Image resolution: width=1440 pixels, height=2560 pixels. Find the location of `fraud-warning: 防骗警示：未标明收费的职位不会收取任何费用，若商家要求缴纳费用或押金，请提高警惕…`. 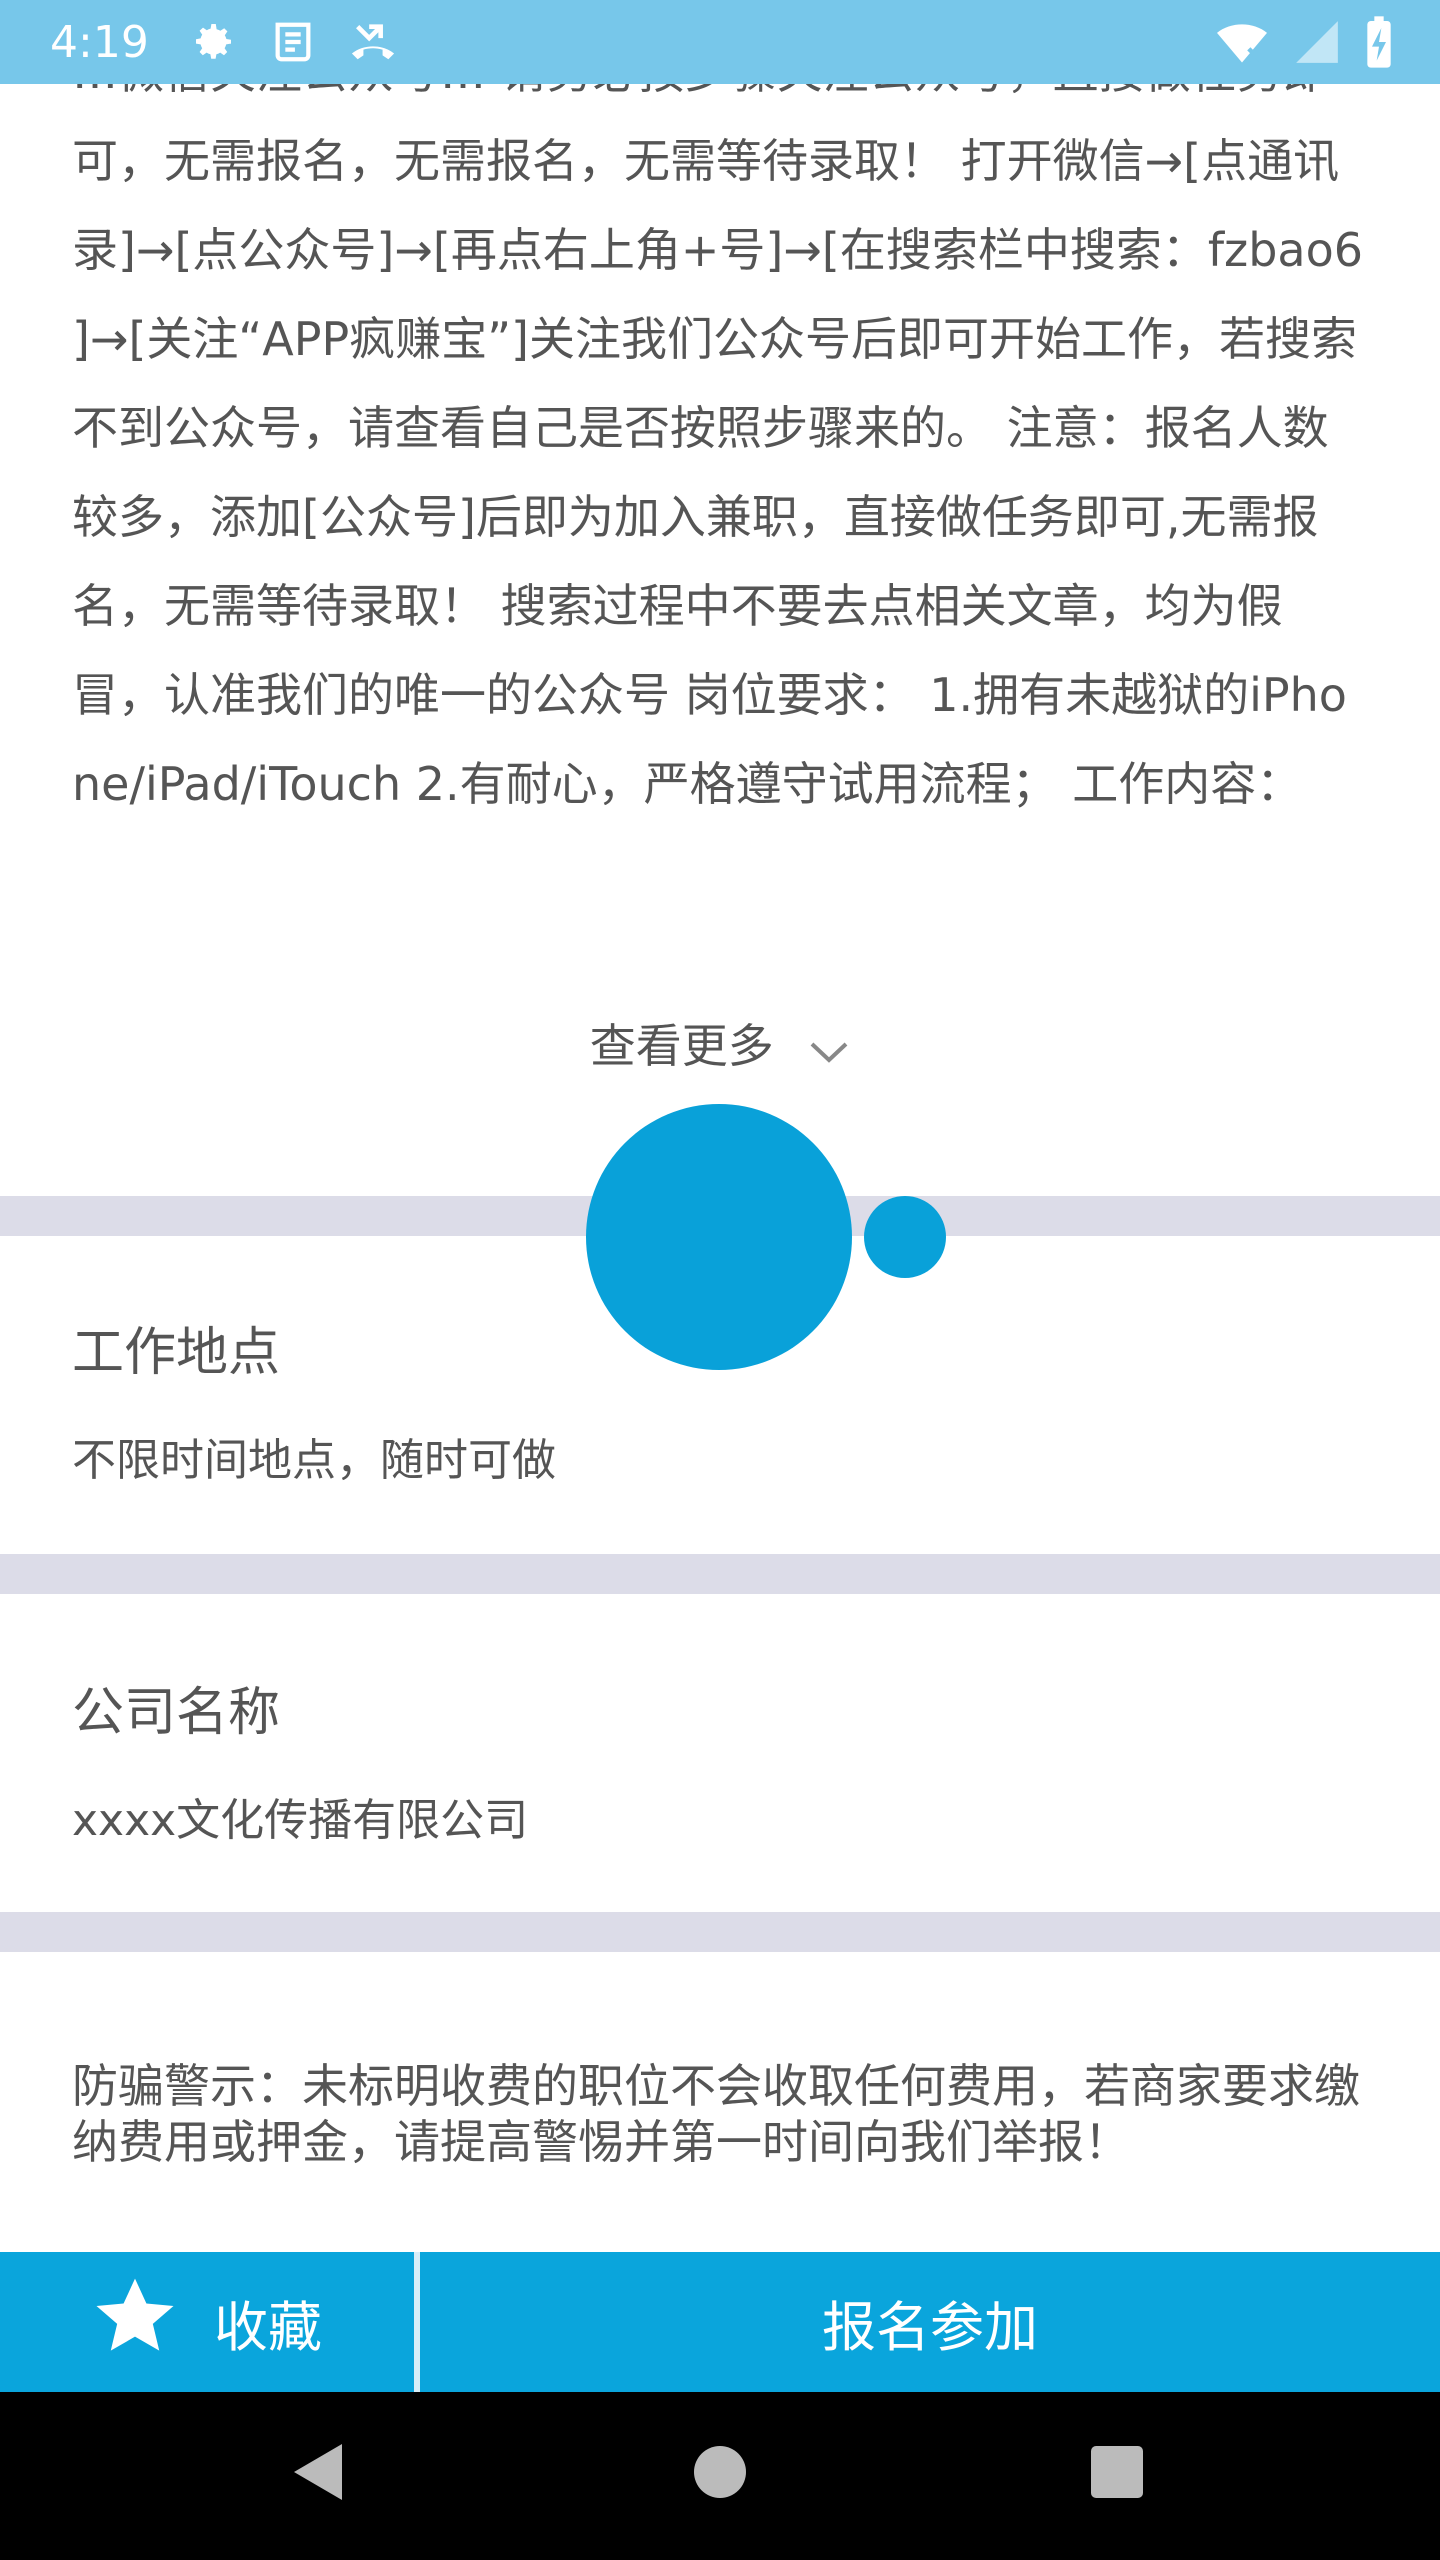

fraud-warning: 防骗警示：未标明收费的职位不会收取任何费用，若商家要求缴纳费用或押金，请提高警惕… is located at coordinates (716, 2114).